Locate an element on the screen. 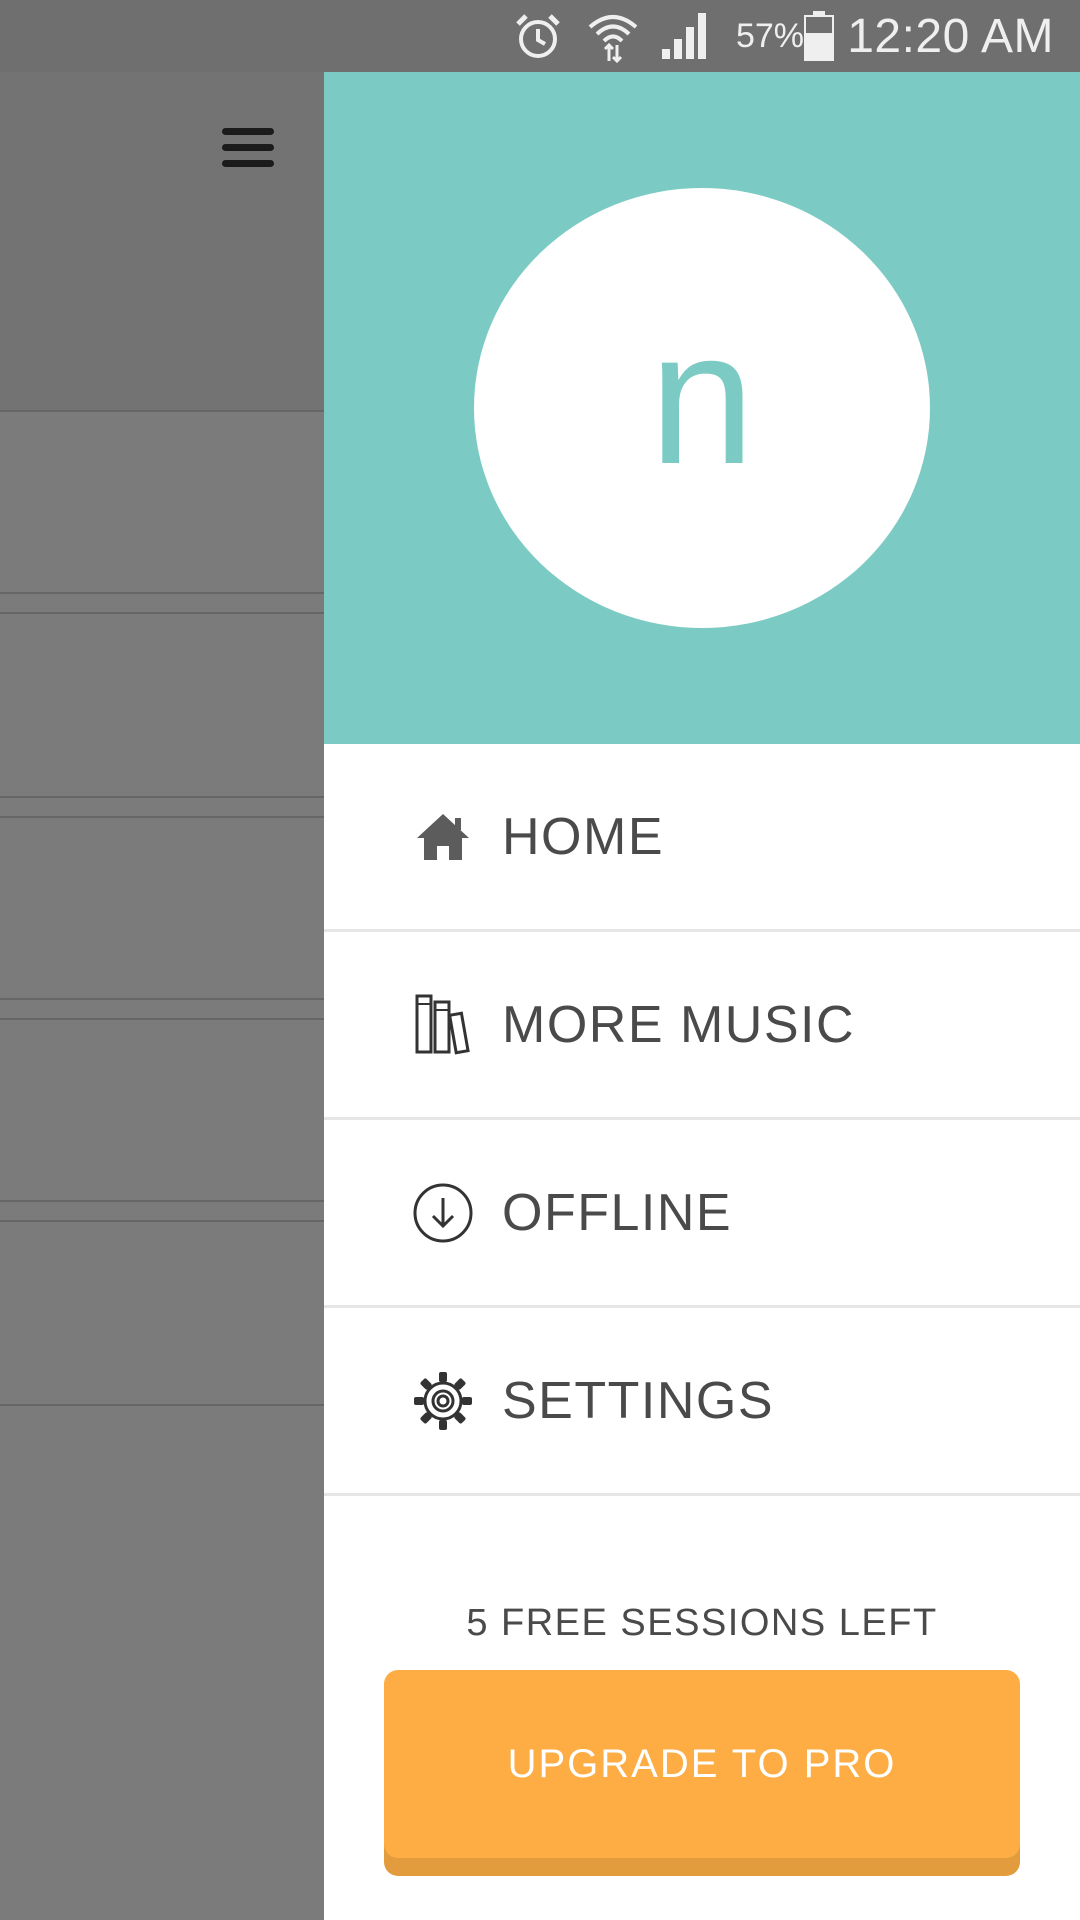 This screenshot has height=1920, width=1080. upgrade-button-label: UPGRADE TO PRO is located at coordinates (702, 1763).